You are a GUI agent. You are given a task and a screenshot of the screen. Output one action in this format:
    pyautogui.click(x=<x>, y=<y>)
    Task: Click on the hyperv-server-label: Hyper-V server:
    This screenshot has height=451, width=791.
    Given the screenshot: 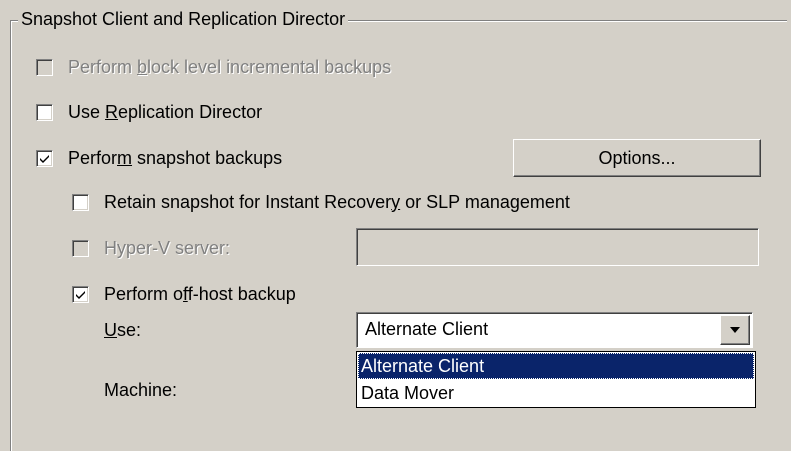 What is the action you would take?
    pyautogui.click(x=167, y=247)
    